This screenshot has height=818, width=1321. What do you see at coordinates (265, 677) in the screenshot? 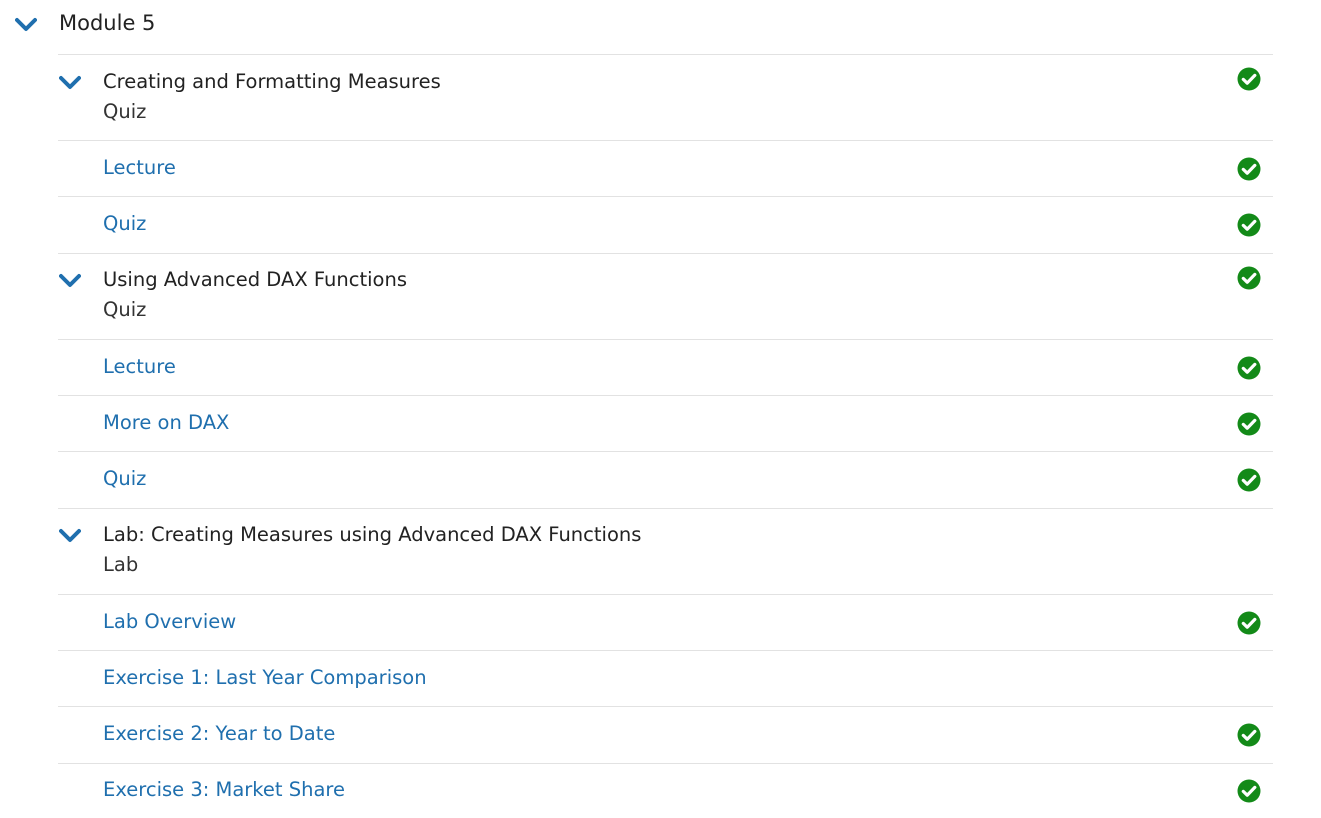
I see `item-link-exercise-1: Exercise 1: Last Year Comparison` at bounding box center [265, 677].